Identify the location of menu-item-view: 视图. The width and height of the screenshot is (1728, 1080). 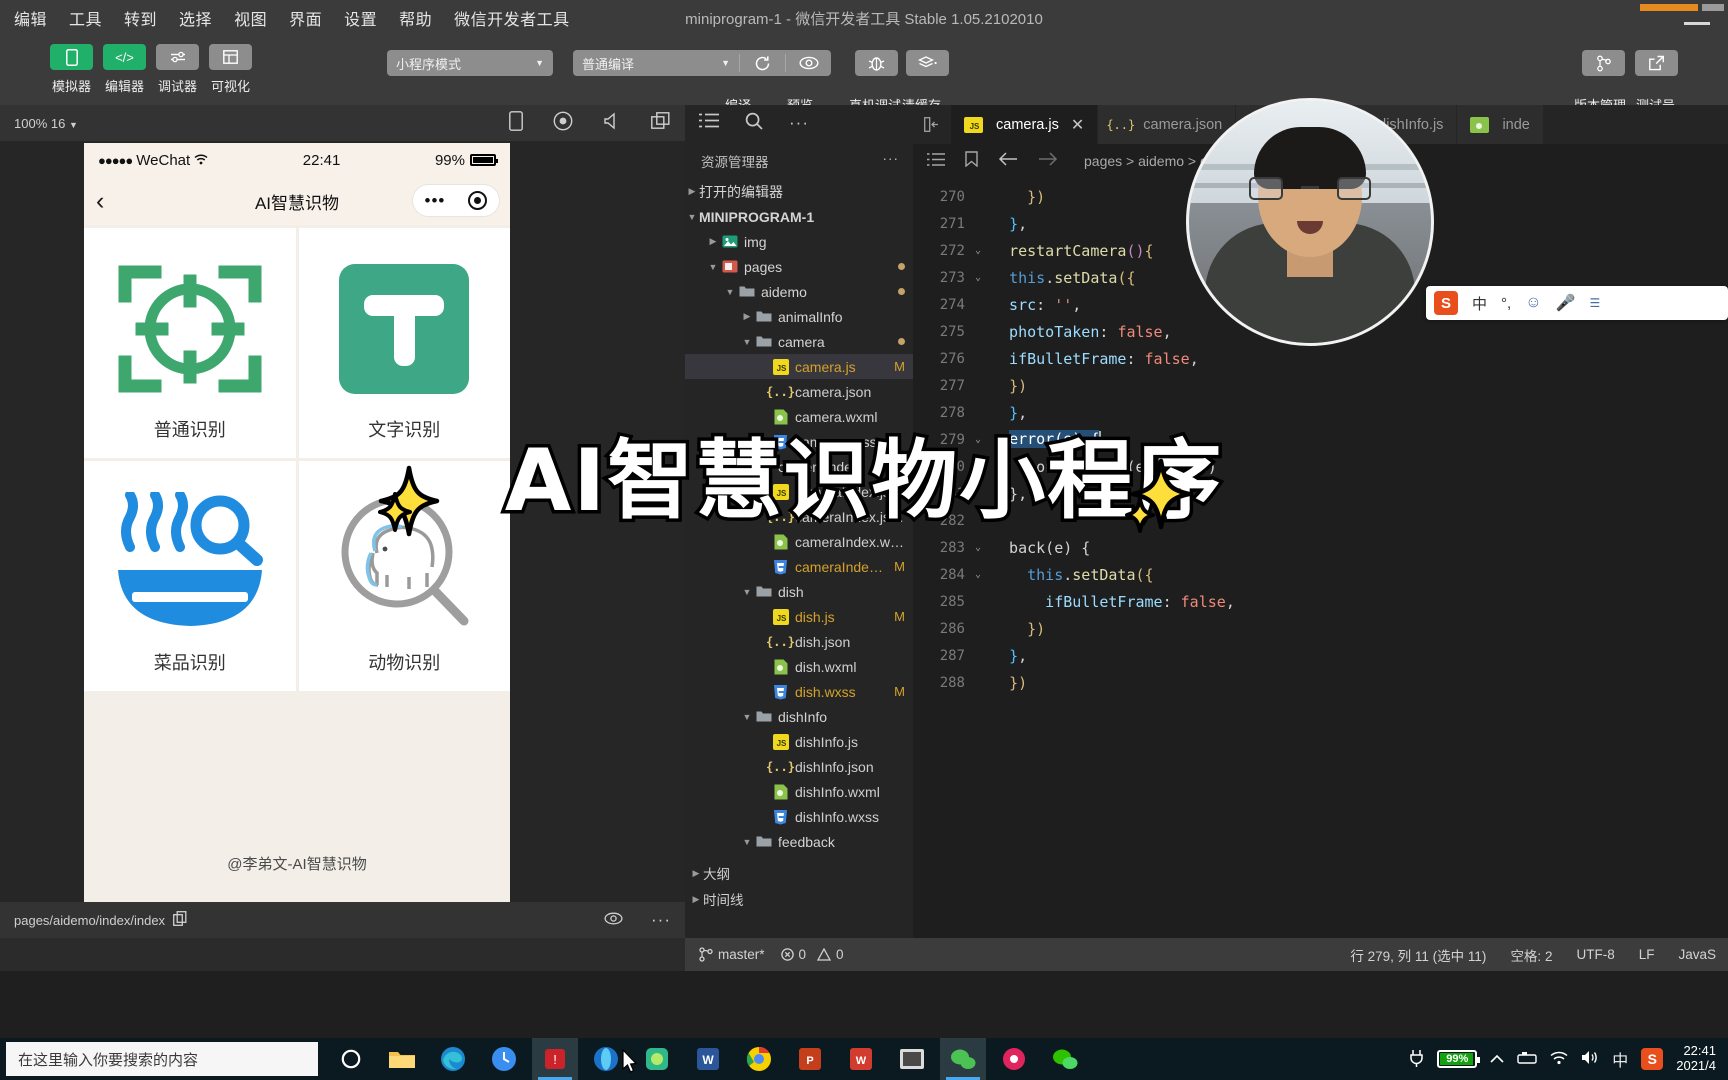
(250, 18).